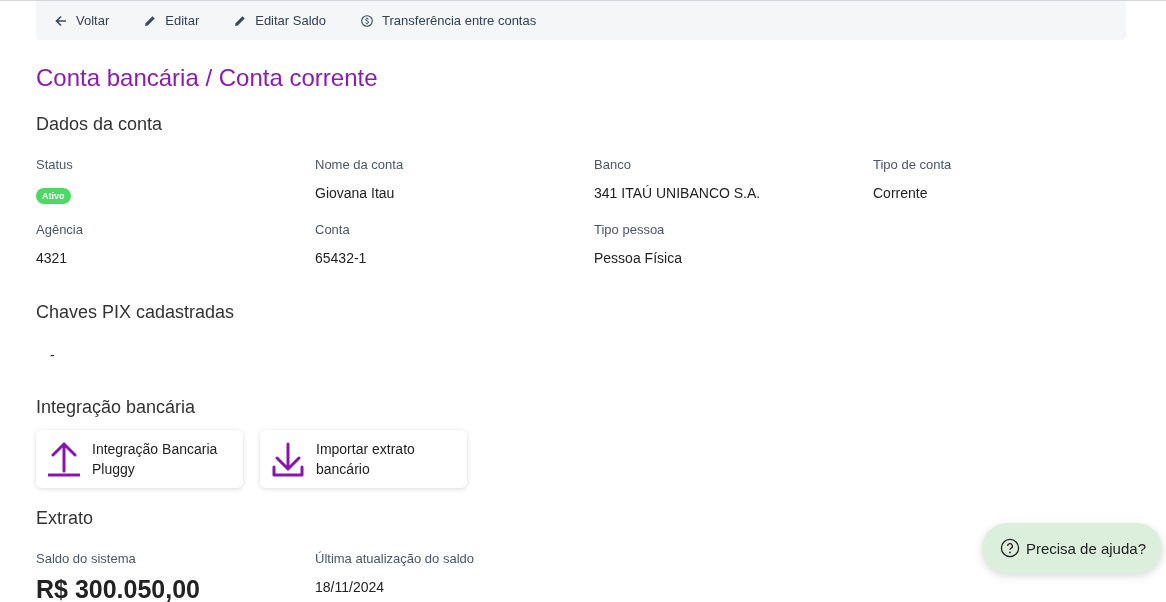 This screenshot has width=1166, height=602. I want to click on field-label: Tipo pessoa, so click(630, 229).